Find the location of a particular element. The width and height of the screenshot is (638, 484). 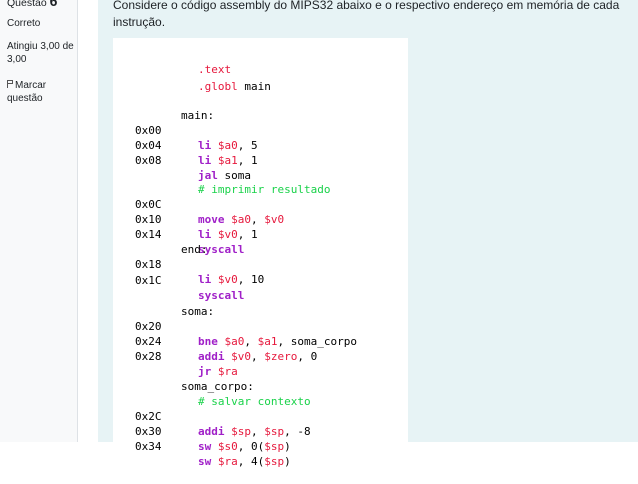

code-line: soma_corpo: is located at coordinates (183, 378).